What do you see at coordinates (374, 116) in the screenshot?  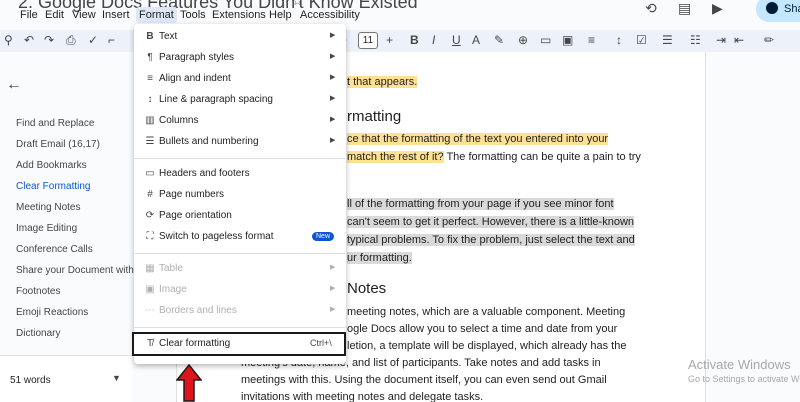 I see `doc-heading: rmatting` at bounding box center [374, 116].